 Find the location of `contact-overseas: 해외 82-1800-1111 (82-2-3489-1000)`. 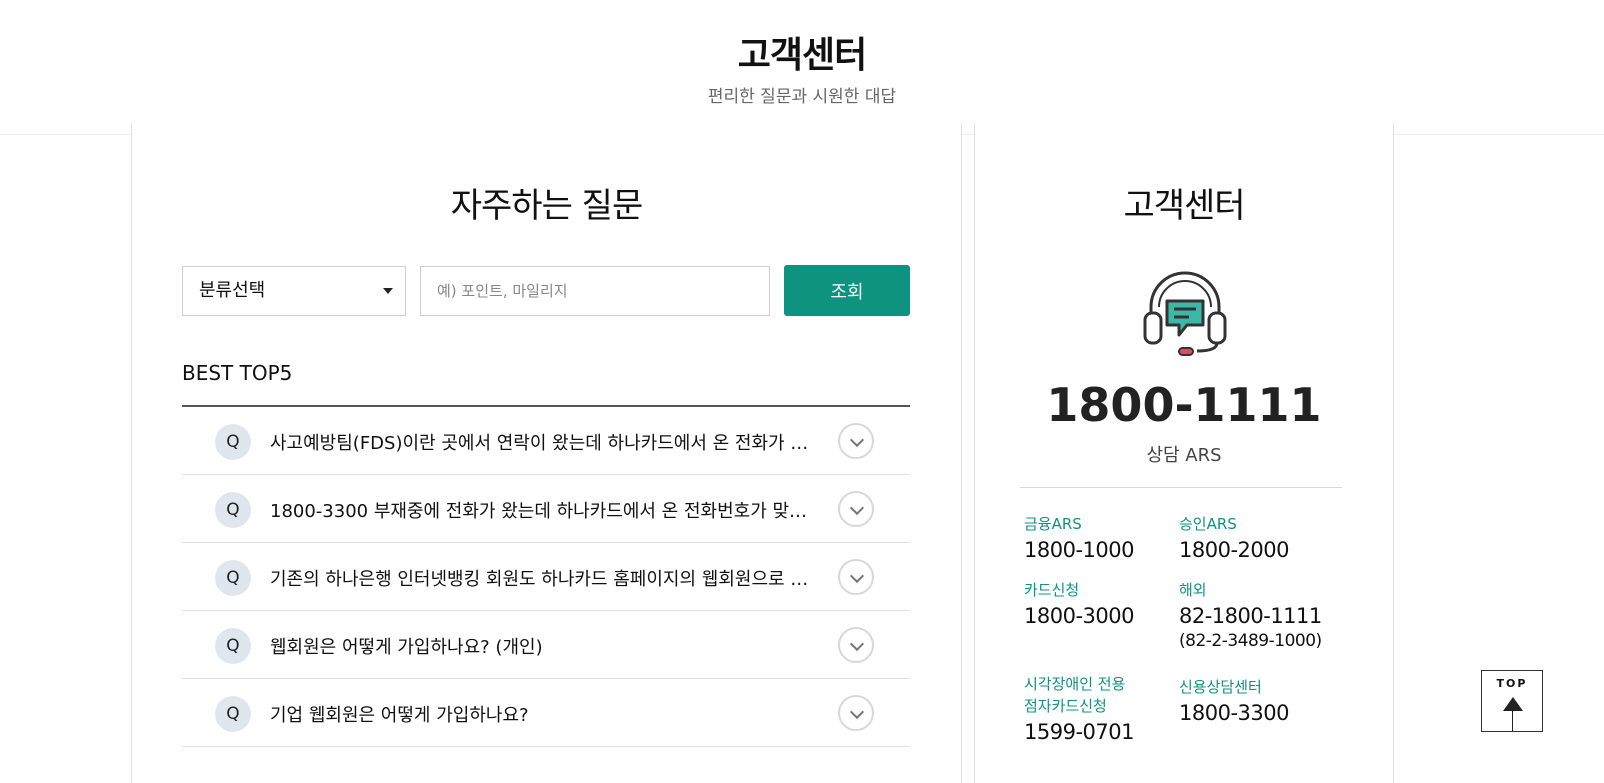

contact-overseas: 해외 82-1800-1111 (82-2-3489-1000) is located at coordinates (1264, 615).